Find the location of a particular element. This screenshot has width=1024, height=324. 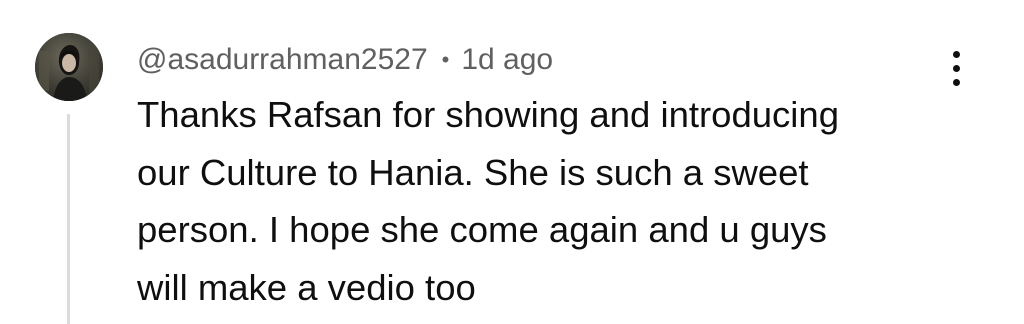

more-options-button is located at coordinates (956, 68).